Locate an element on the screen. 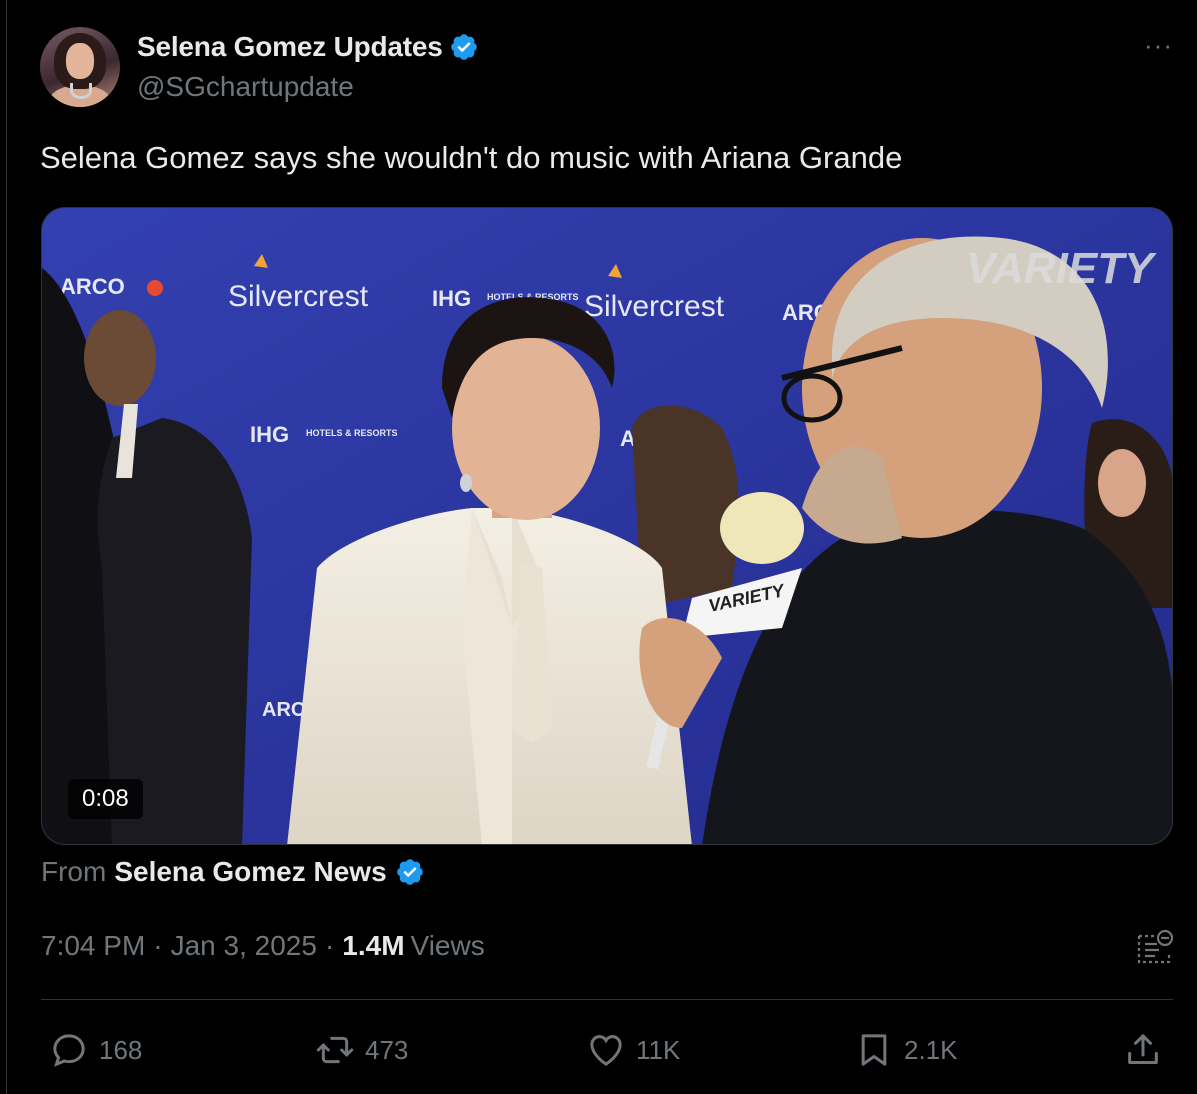 The width and height of the screenshot is (1197, 1094). repost-icon is located at coordinates (335, 1050).